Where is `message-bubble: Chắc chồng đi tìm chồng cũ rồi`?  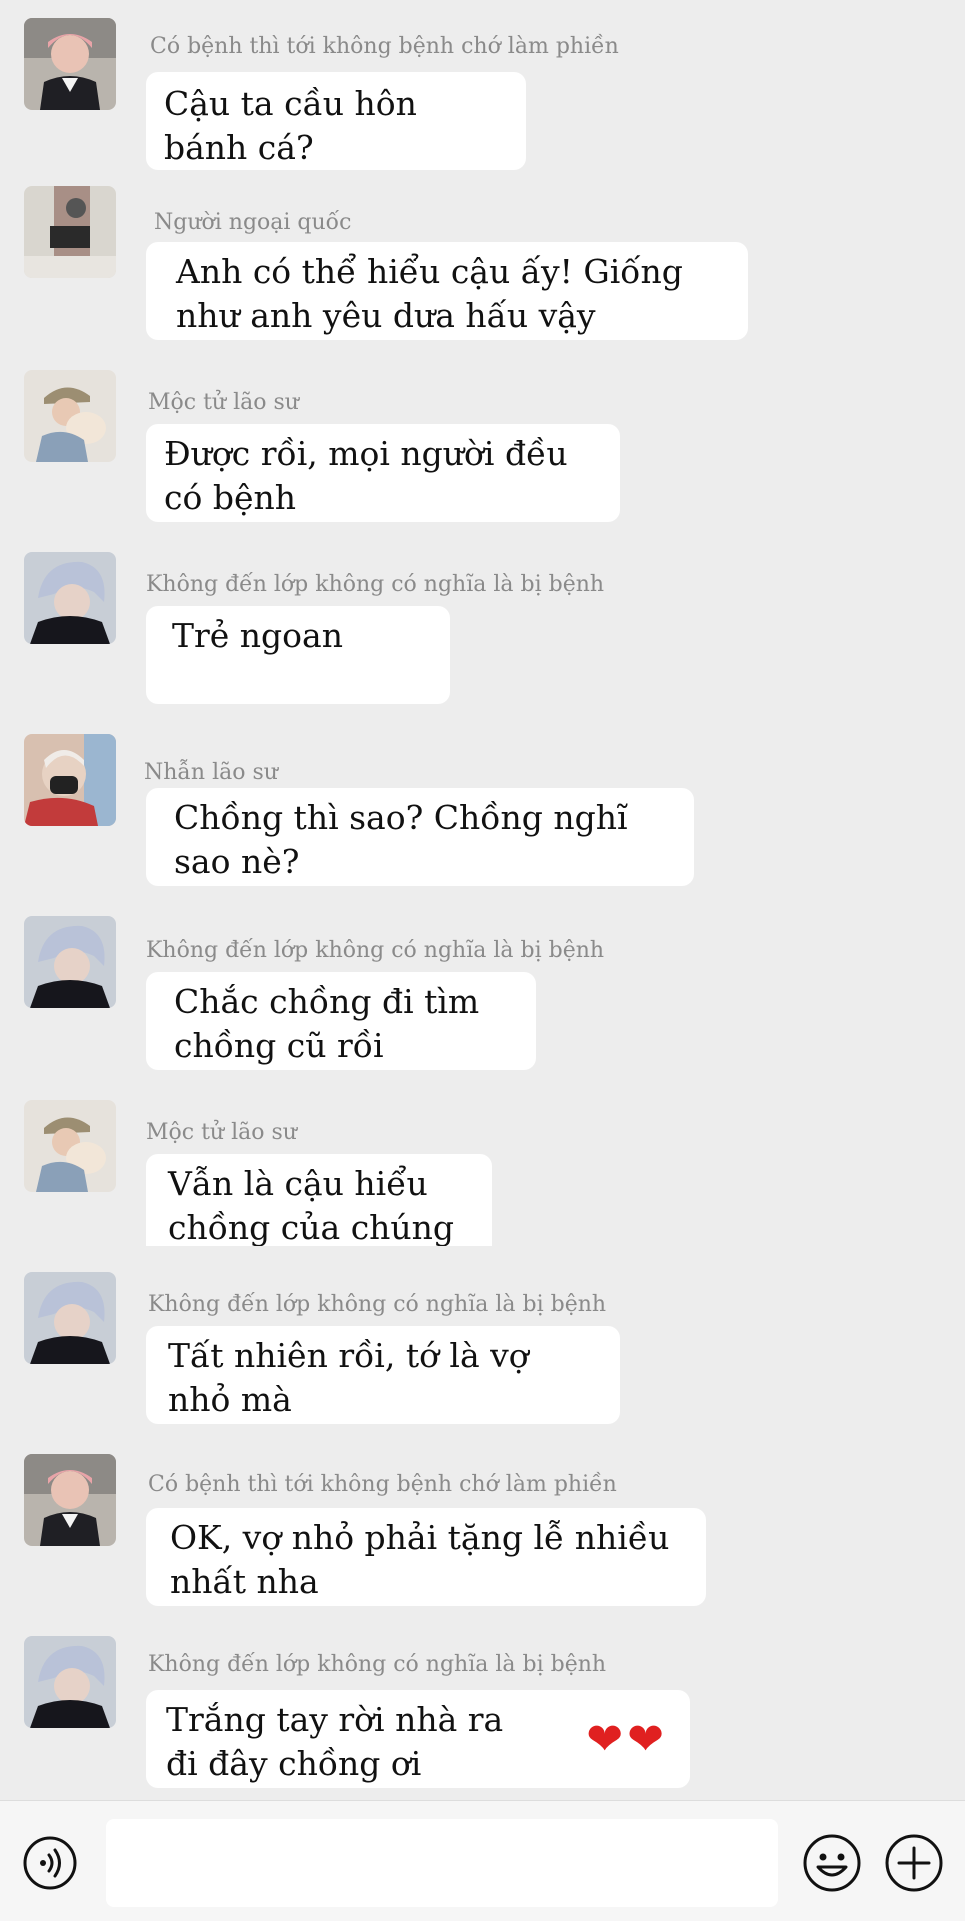 message-bubble: Chắc chồng đi tìm chồng cũ rồi is located at coordinates (341, 1021).